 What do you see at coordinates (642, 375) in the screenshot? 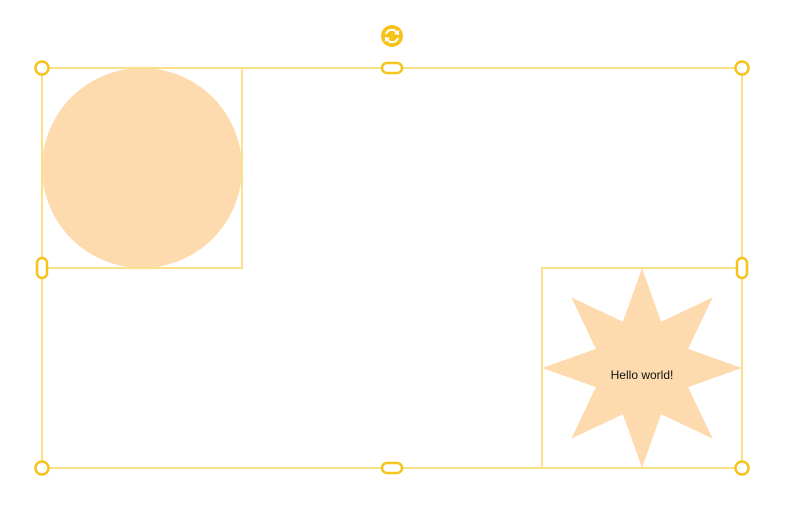
I see `star-text: Hello world!` at bounding box center [642, 375].